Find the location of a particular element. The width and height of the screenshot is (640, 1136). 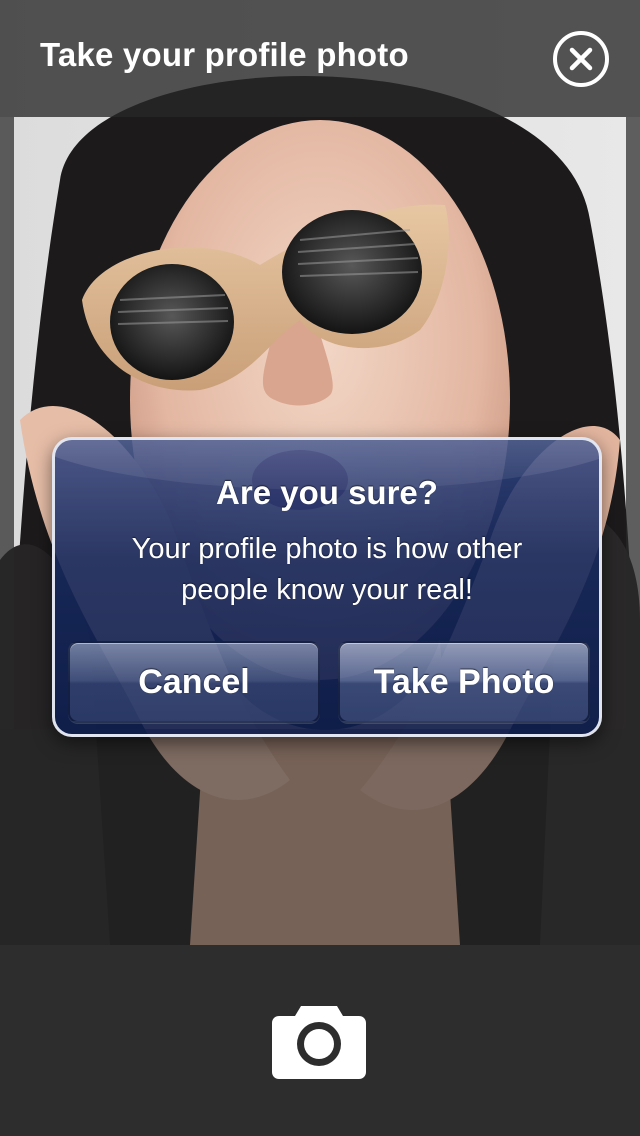

camera-icon is located at coordinates (319, 1042).